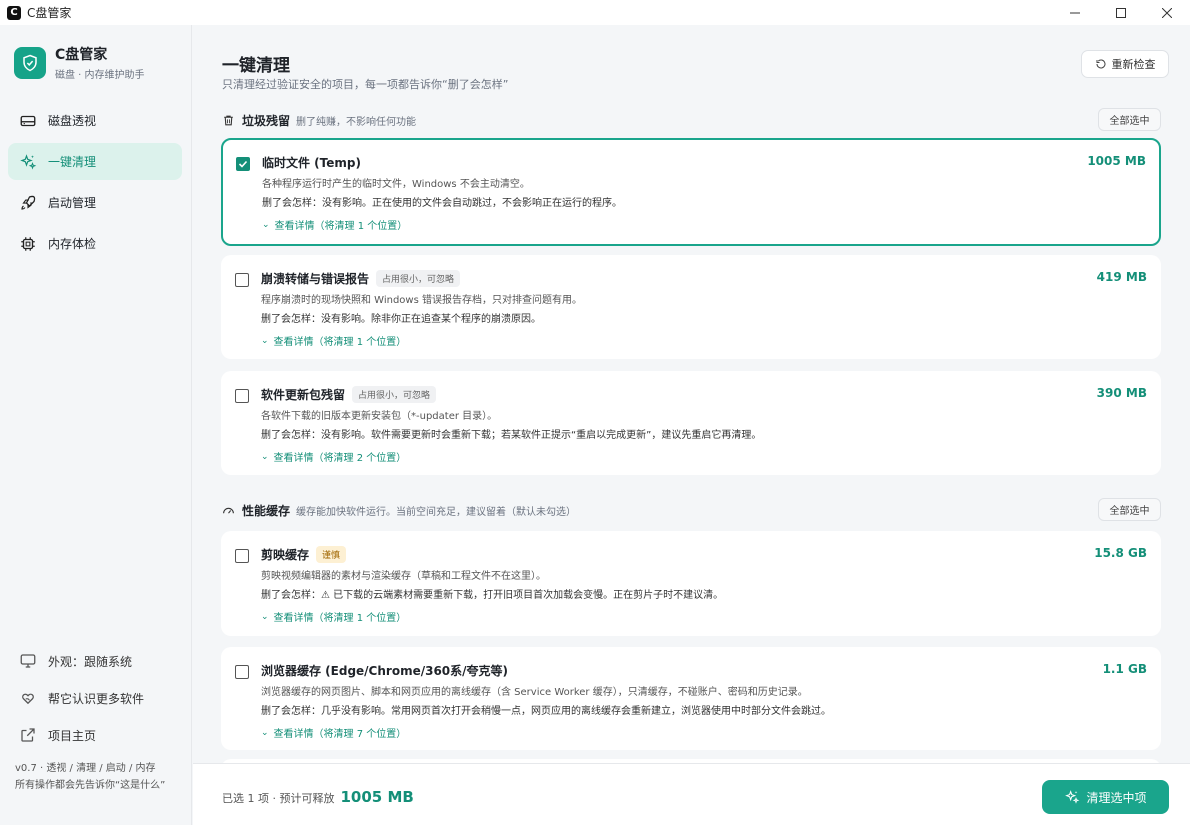  I want to click on rocket-icon, so click(28, 202).